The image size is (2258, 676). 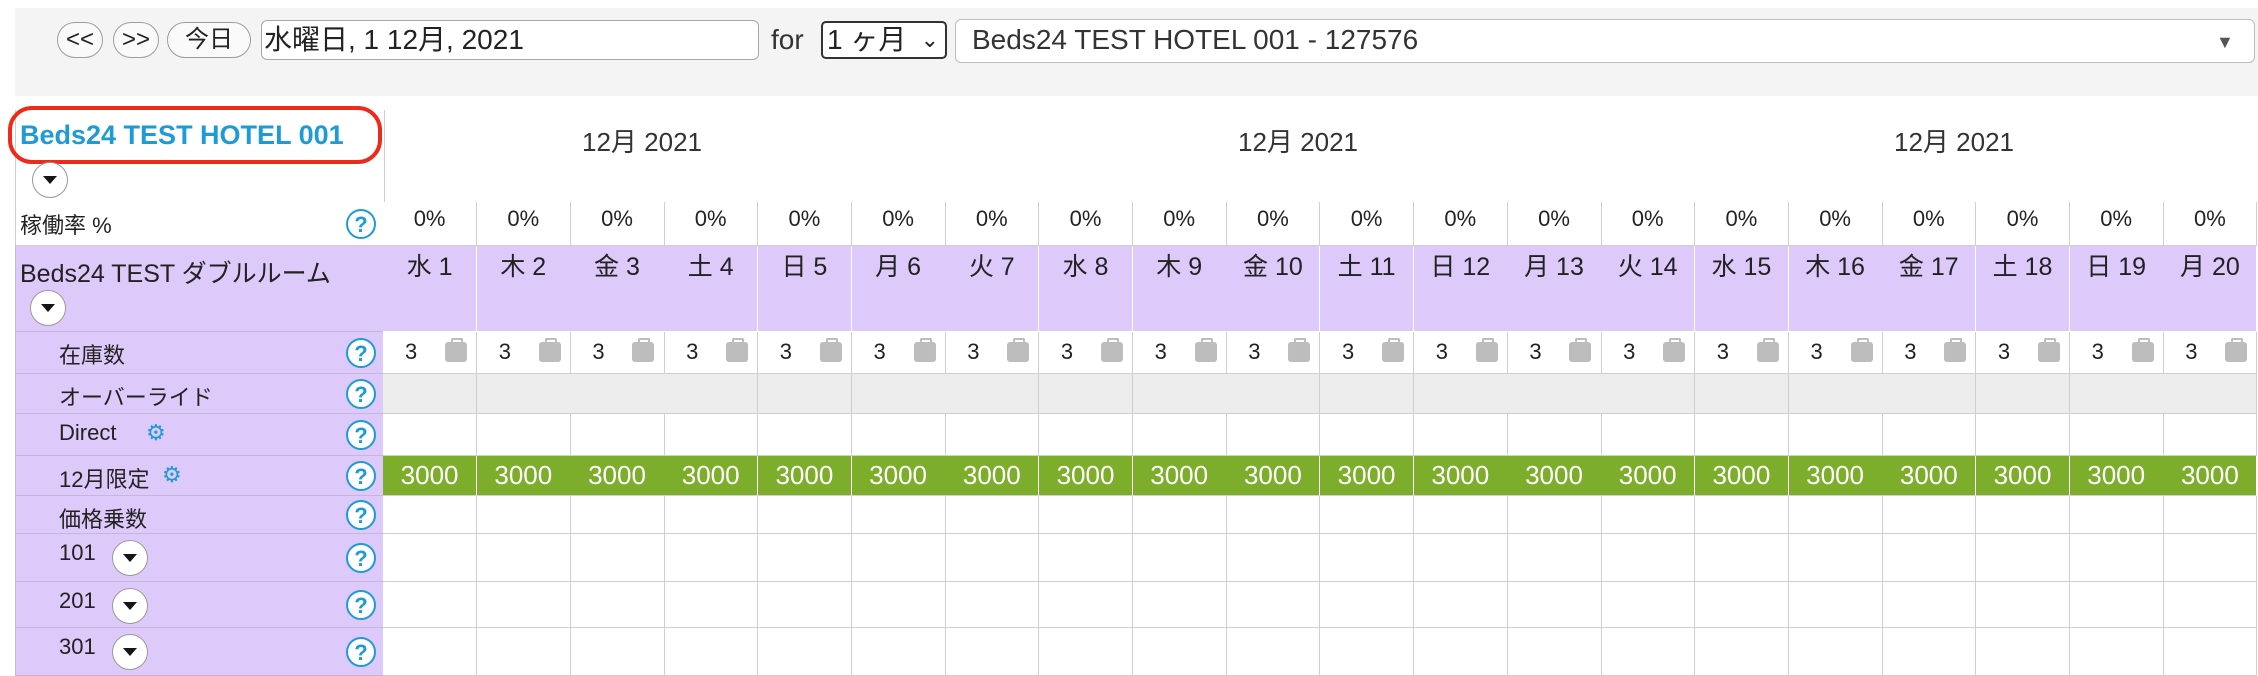 What do you see at coordinates (1929, 289) in the screenshot?
I see `day-header: 金 17` at bounding box center [1929, 289].